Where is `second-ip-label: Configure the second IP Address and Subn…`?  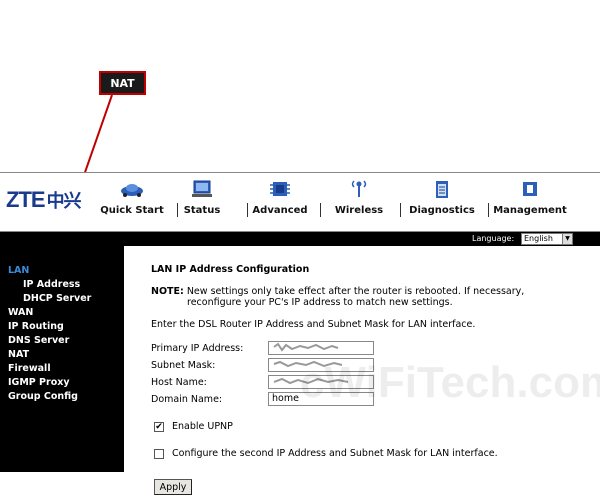
second-ip-label: Configure the second IP Address and Subn… is located at coordinates (335, 453).